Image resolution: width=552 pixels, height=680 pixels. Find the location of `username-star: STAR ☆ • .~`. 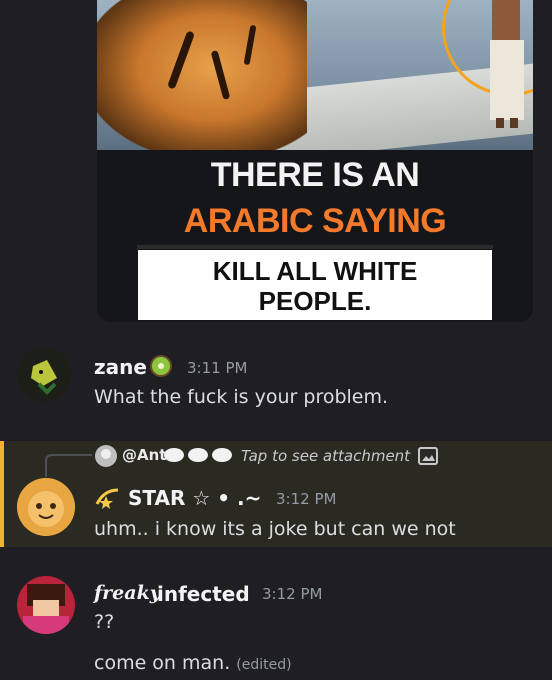

username-star: STAR ☆ • .~ is located at coordinates (194, 498).